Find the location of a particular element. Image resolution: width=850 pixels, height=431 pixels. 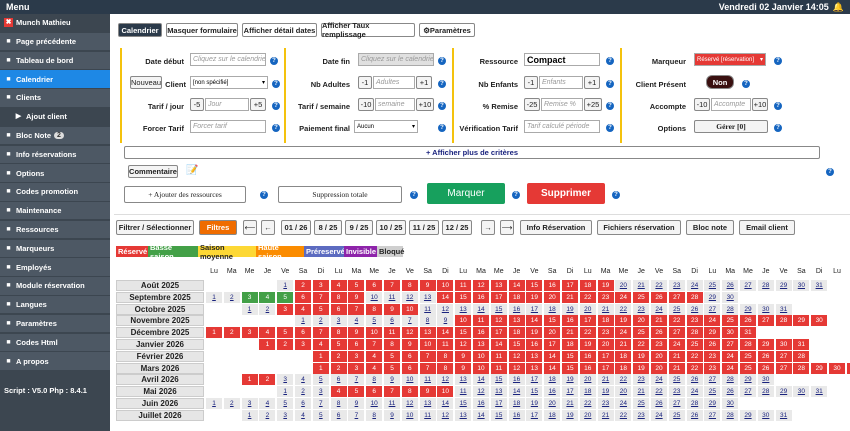

sidebar-item-booking-module: ■ Module réservation is located at coordinates (55, 286).